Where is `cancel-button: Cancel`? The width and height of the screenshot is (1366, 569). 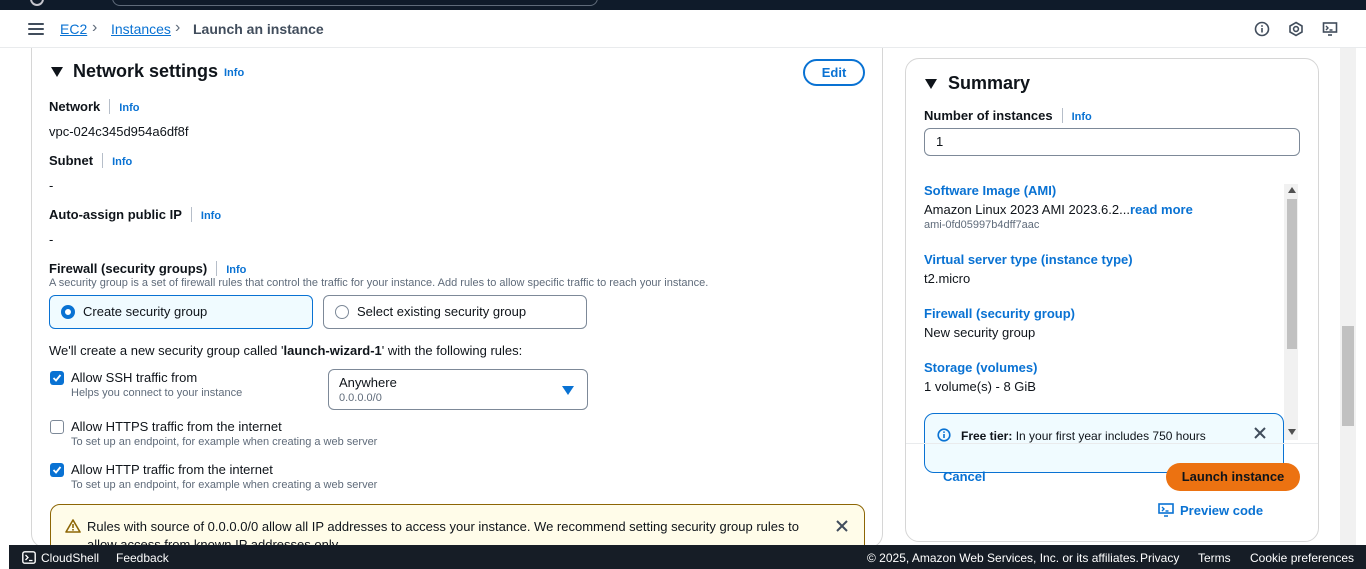
cancel-button: Cancel is located at coordinates (964, 476).